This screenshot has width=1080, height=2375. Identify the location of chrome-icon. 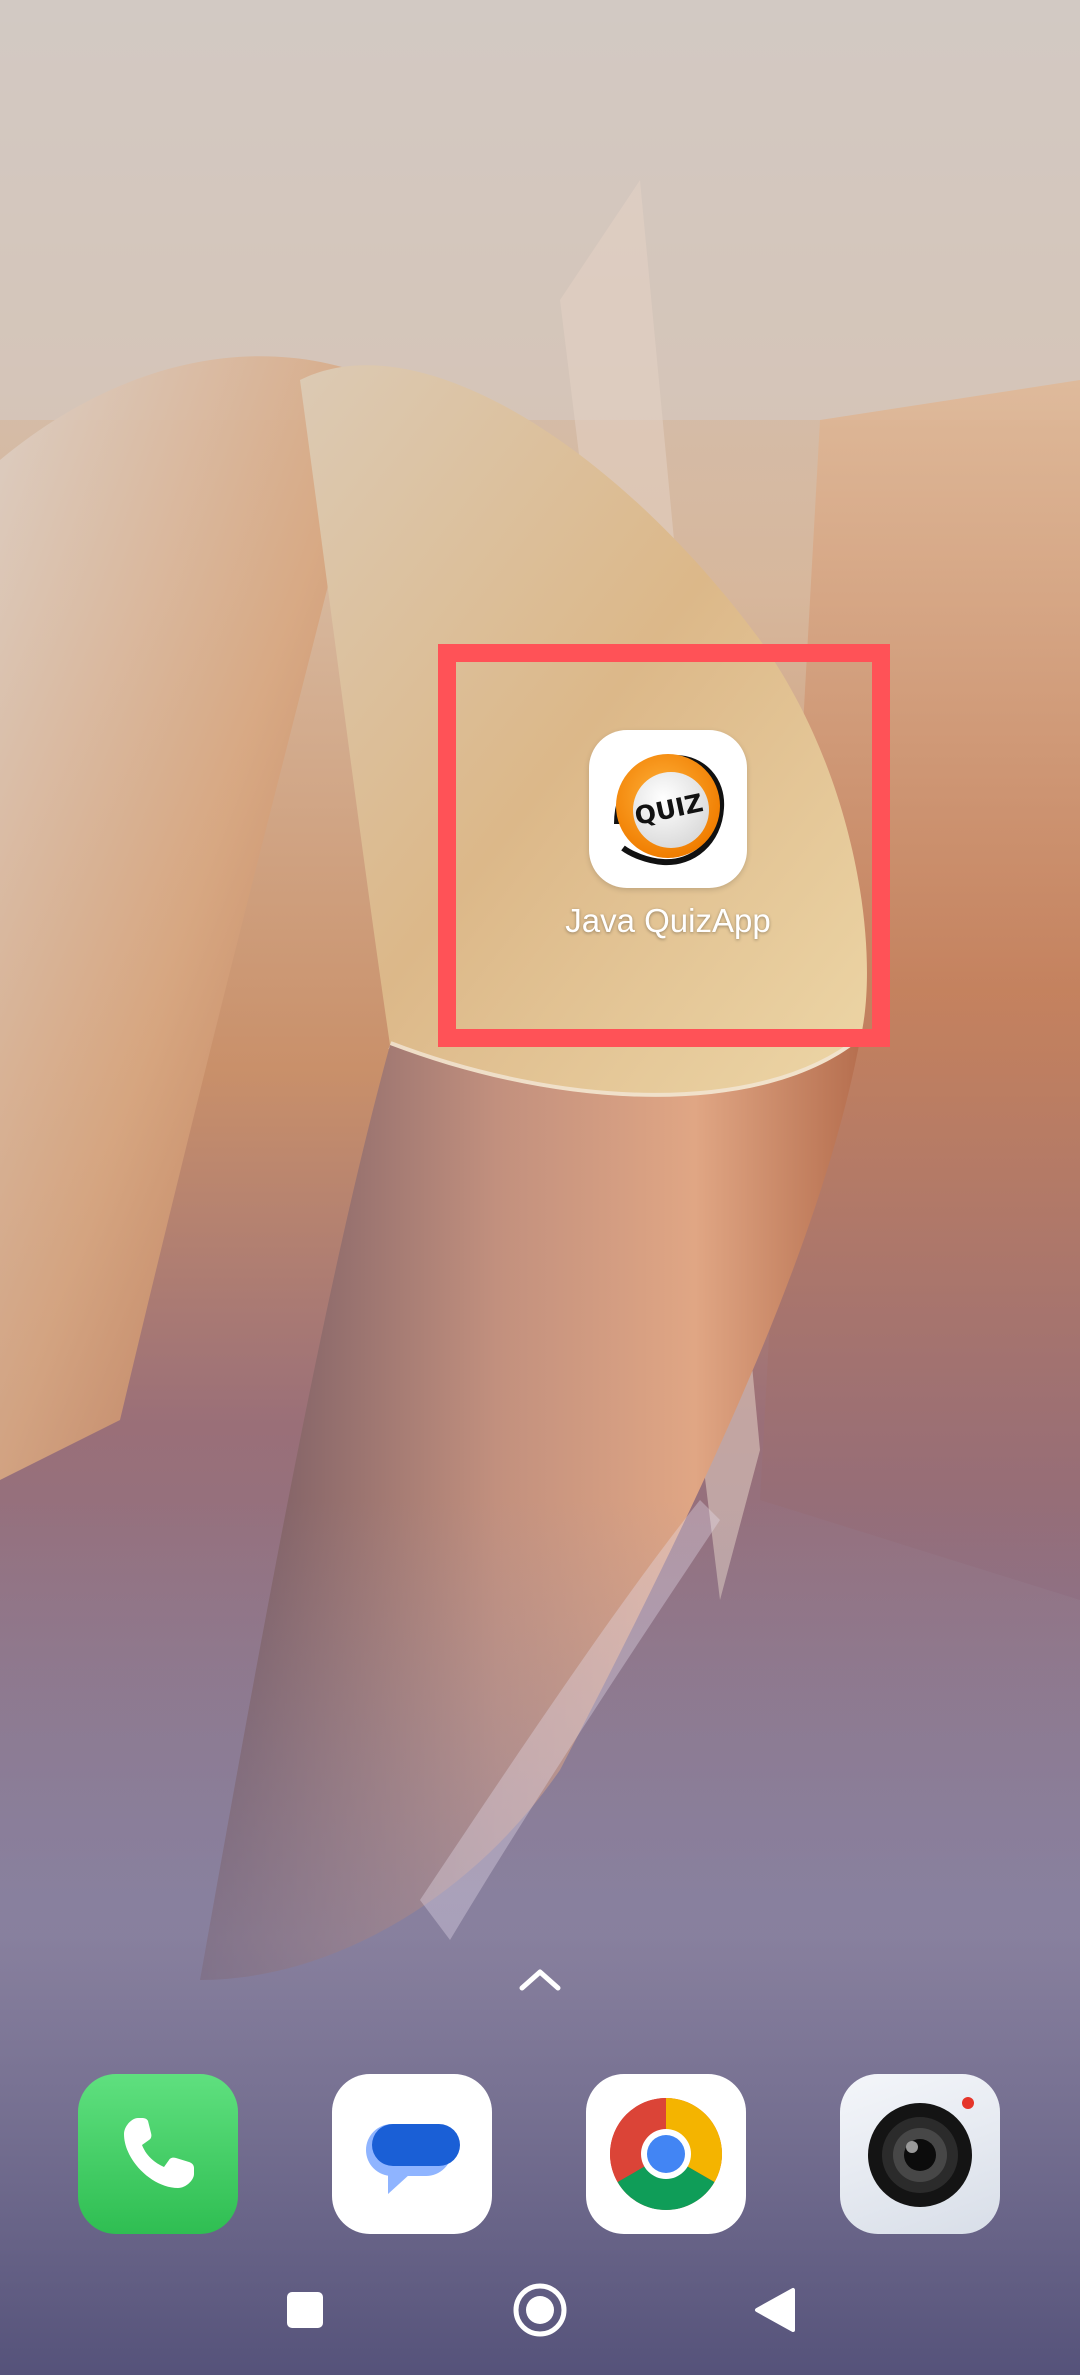
(666, 2154).